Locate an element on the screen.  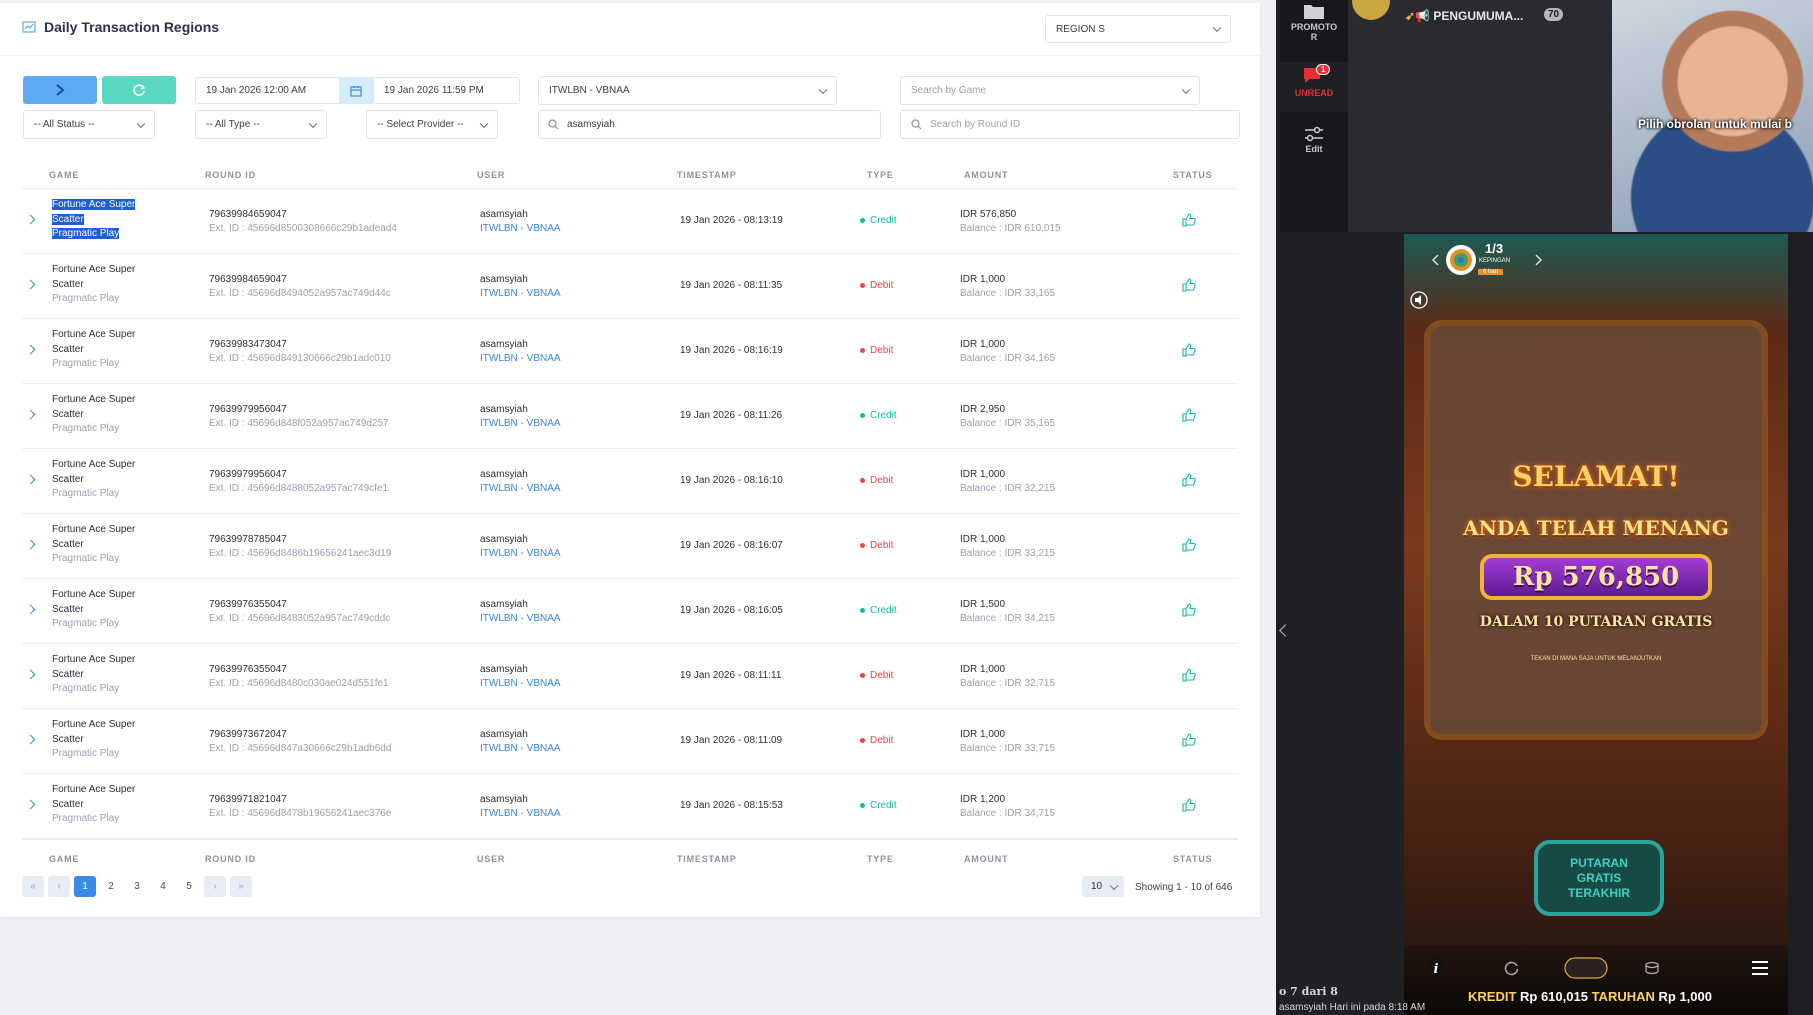
page-1-button: 1 is located at coordinates (85, 886).